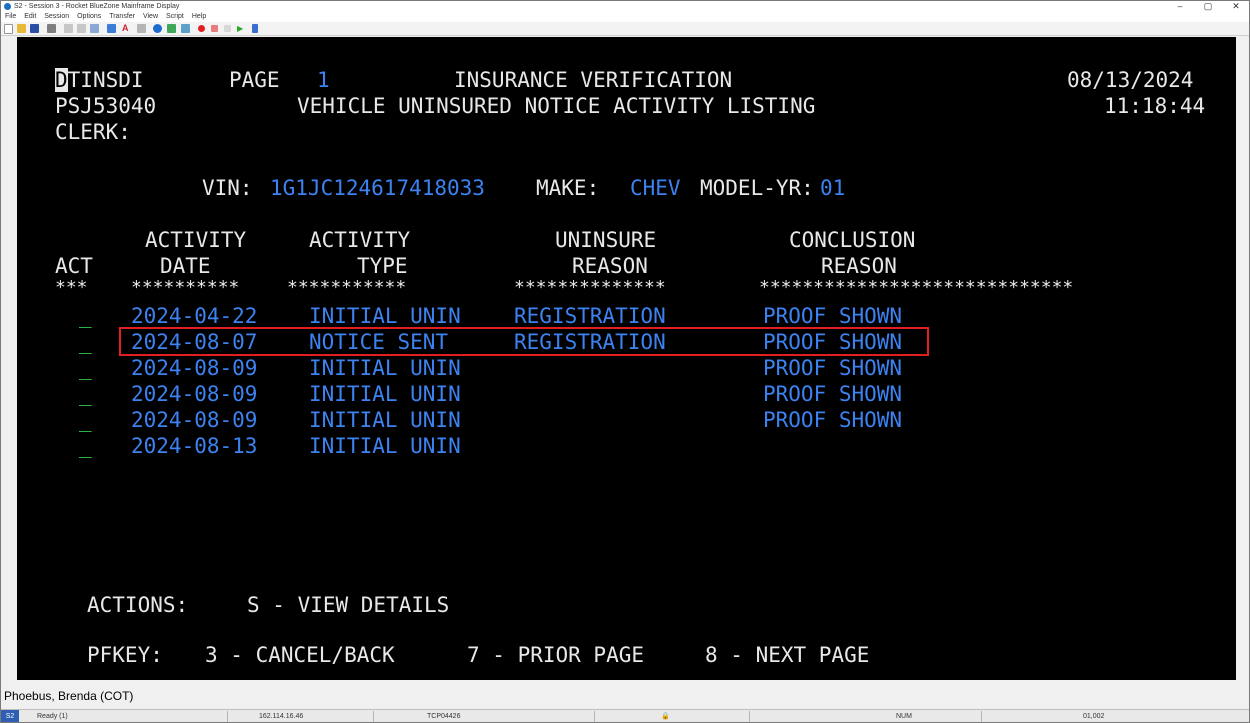 The image size is (1250, 723). Describe the element at coordinates (150, 16) in the screenshot. I see `menu-view: View` at that location.